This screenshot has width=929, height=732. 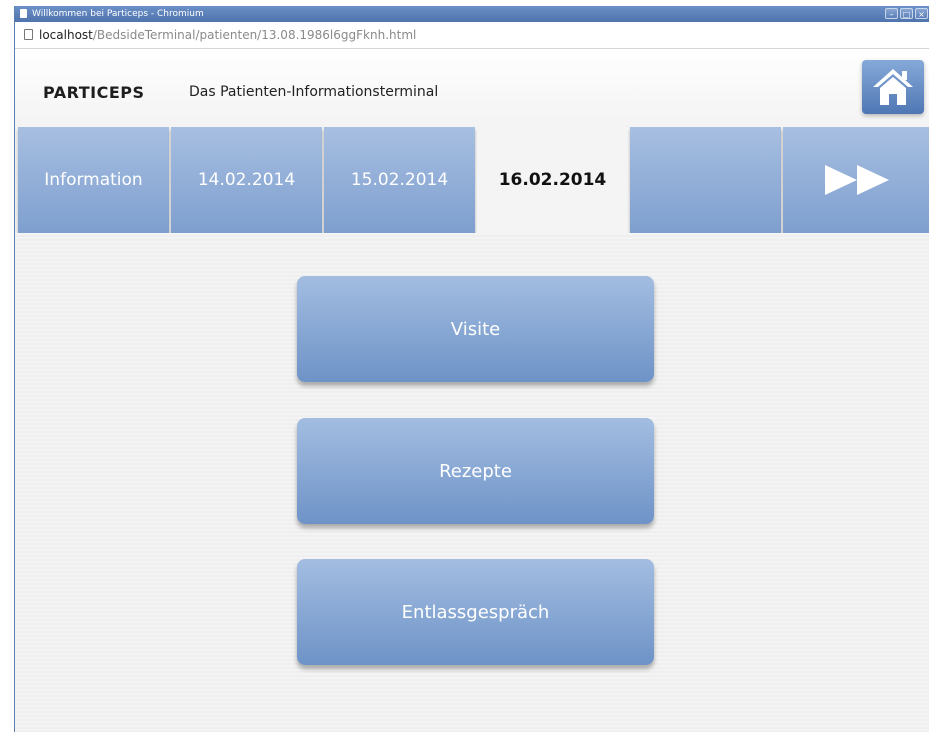 I want to click on button-label: Visite, so click(x=475, y=329).